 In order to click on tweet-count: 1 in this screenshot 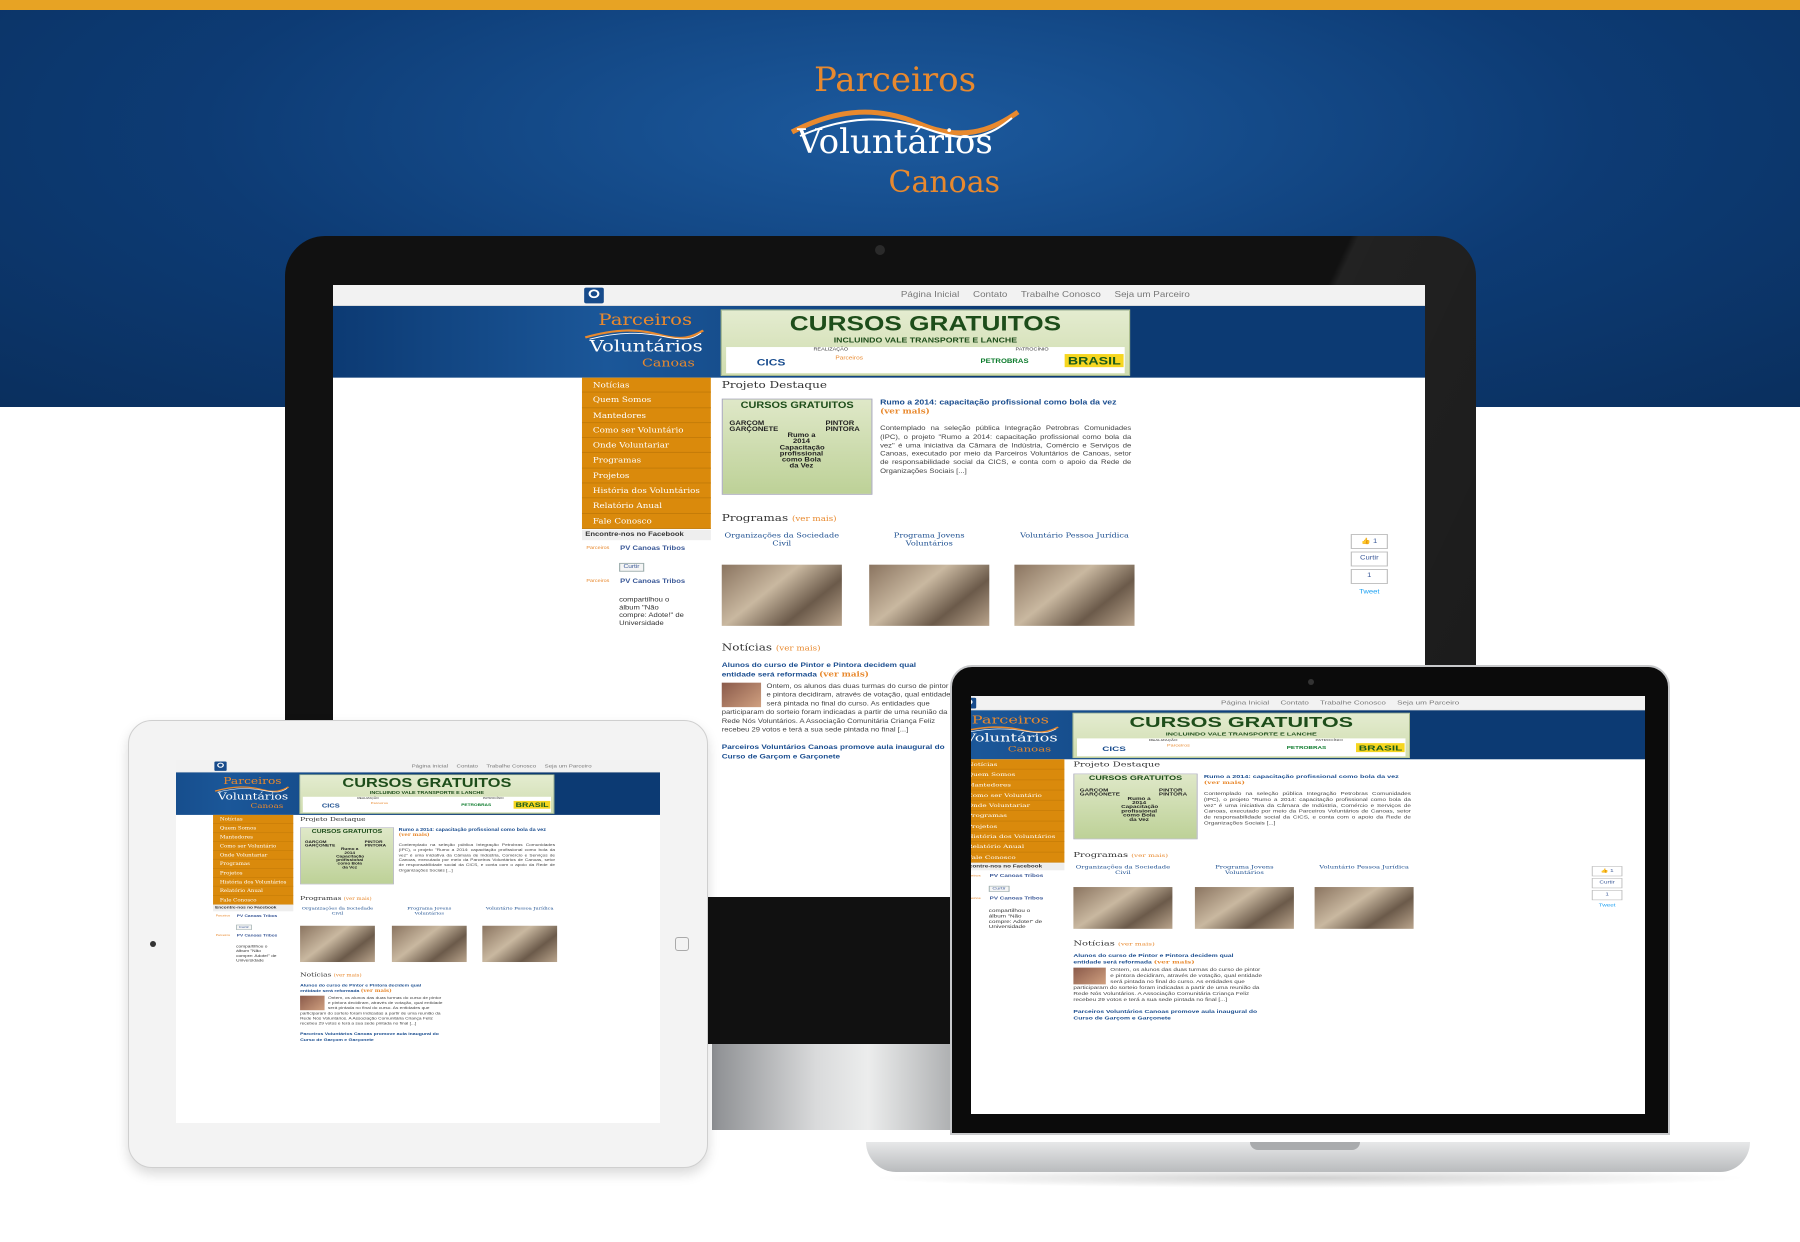, I will do `click(1369, 576)`.